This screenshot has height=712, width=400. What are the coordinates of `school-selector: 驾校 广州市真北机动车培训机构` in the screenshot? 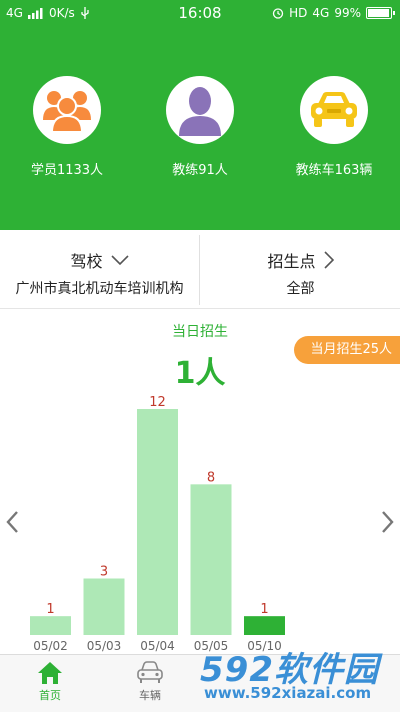 It's located at (99, 270).